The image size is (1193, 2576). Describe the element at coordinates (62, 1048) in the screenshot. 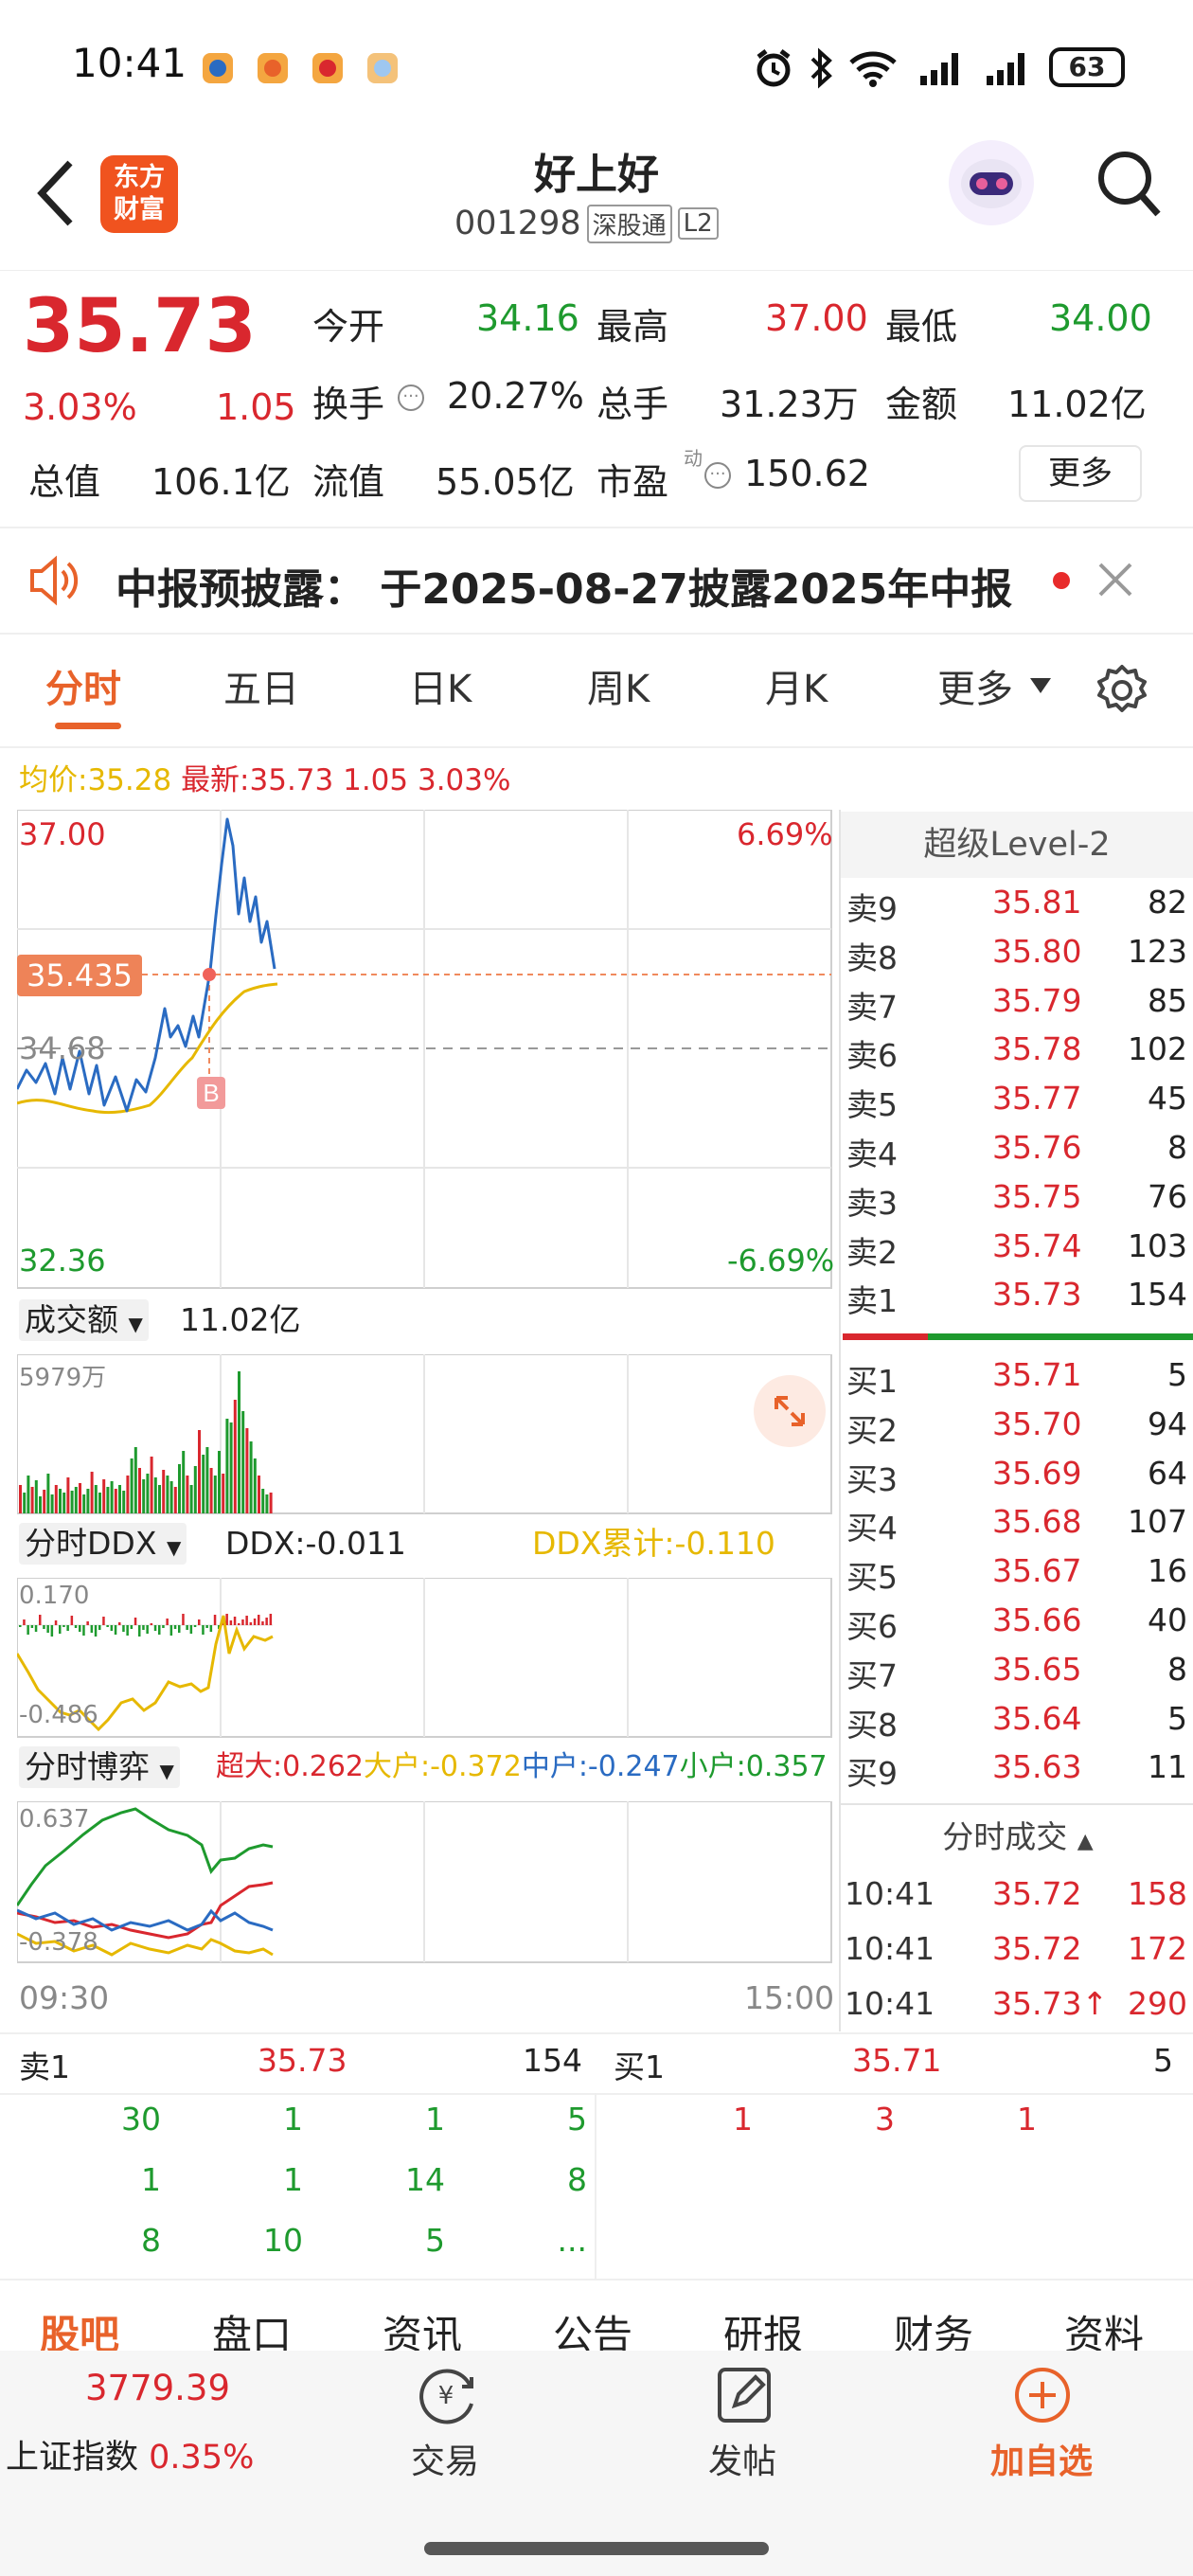

I see `chart-mid-price: 34.68` at that location.